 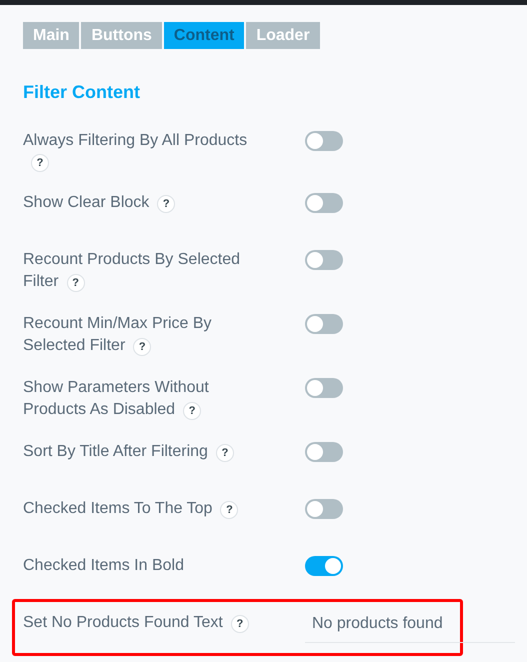 I want to click on setting-label: Checked Items To The Top, so click(x=117, y=509).